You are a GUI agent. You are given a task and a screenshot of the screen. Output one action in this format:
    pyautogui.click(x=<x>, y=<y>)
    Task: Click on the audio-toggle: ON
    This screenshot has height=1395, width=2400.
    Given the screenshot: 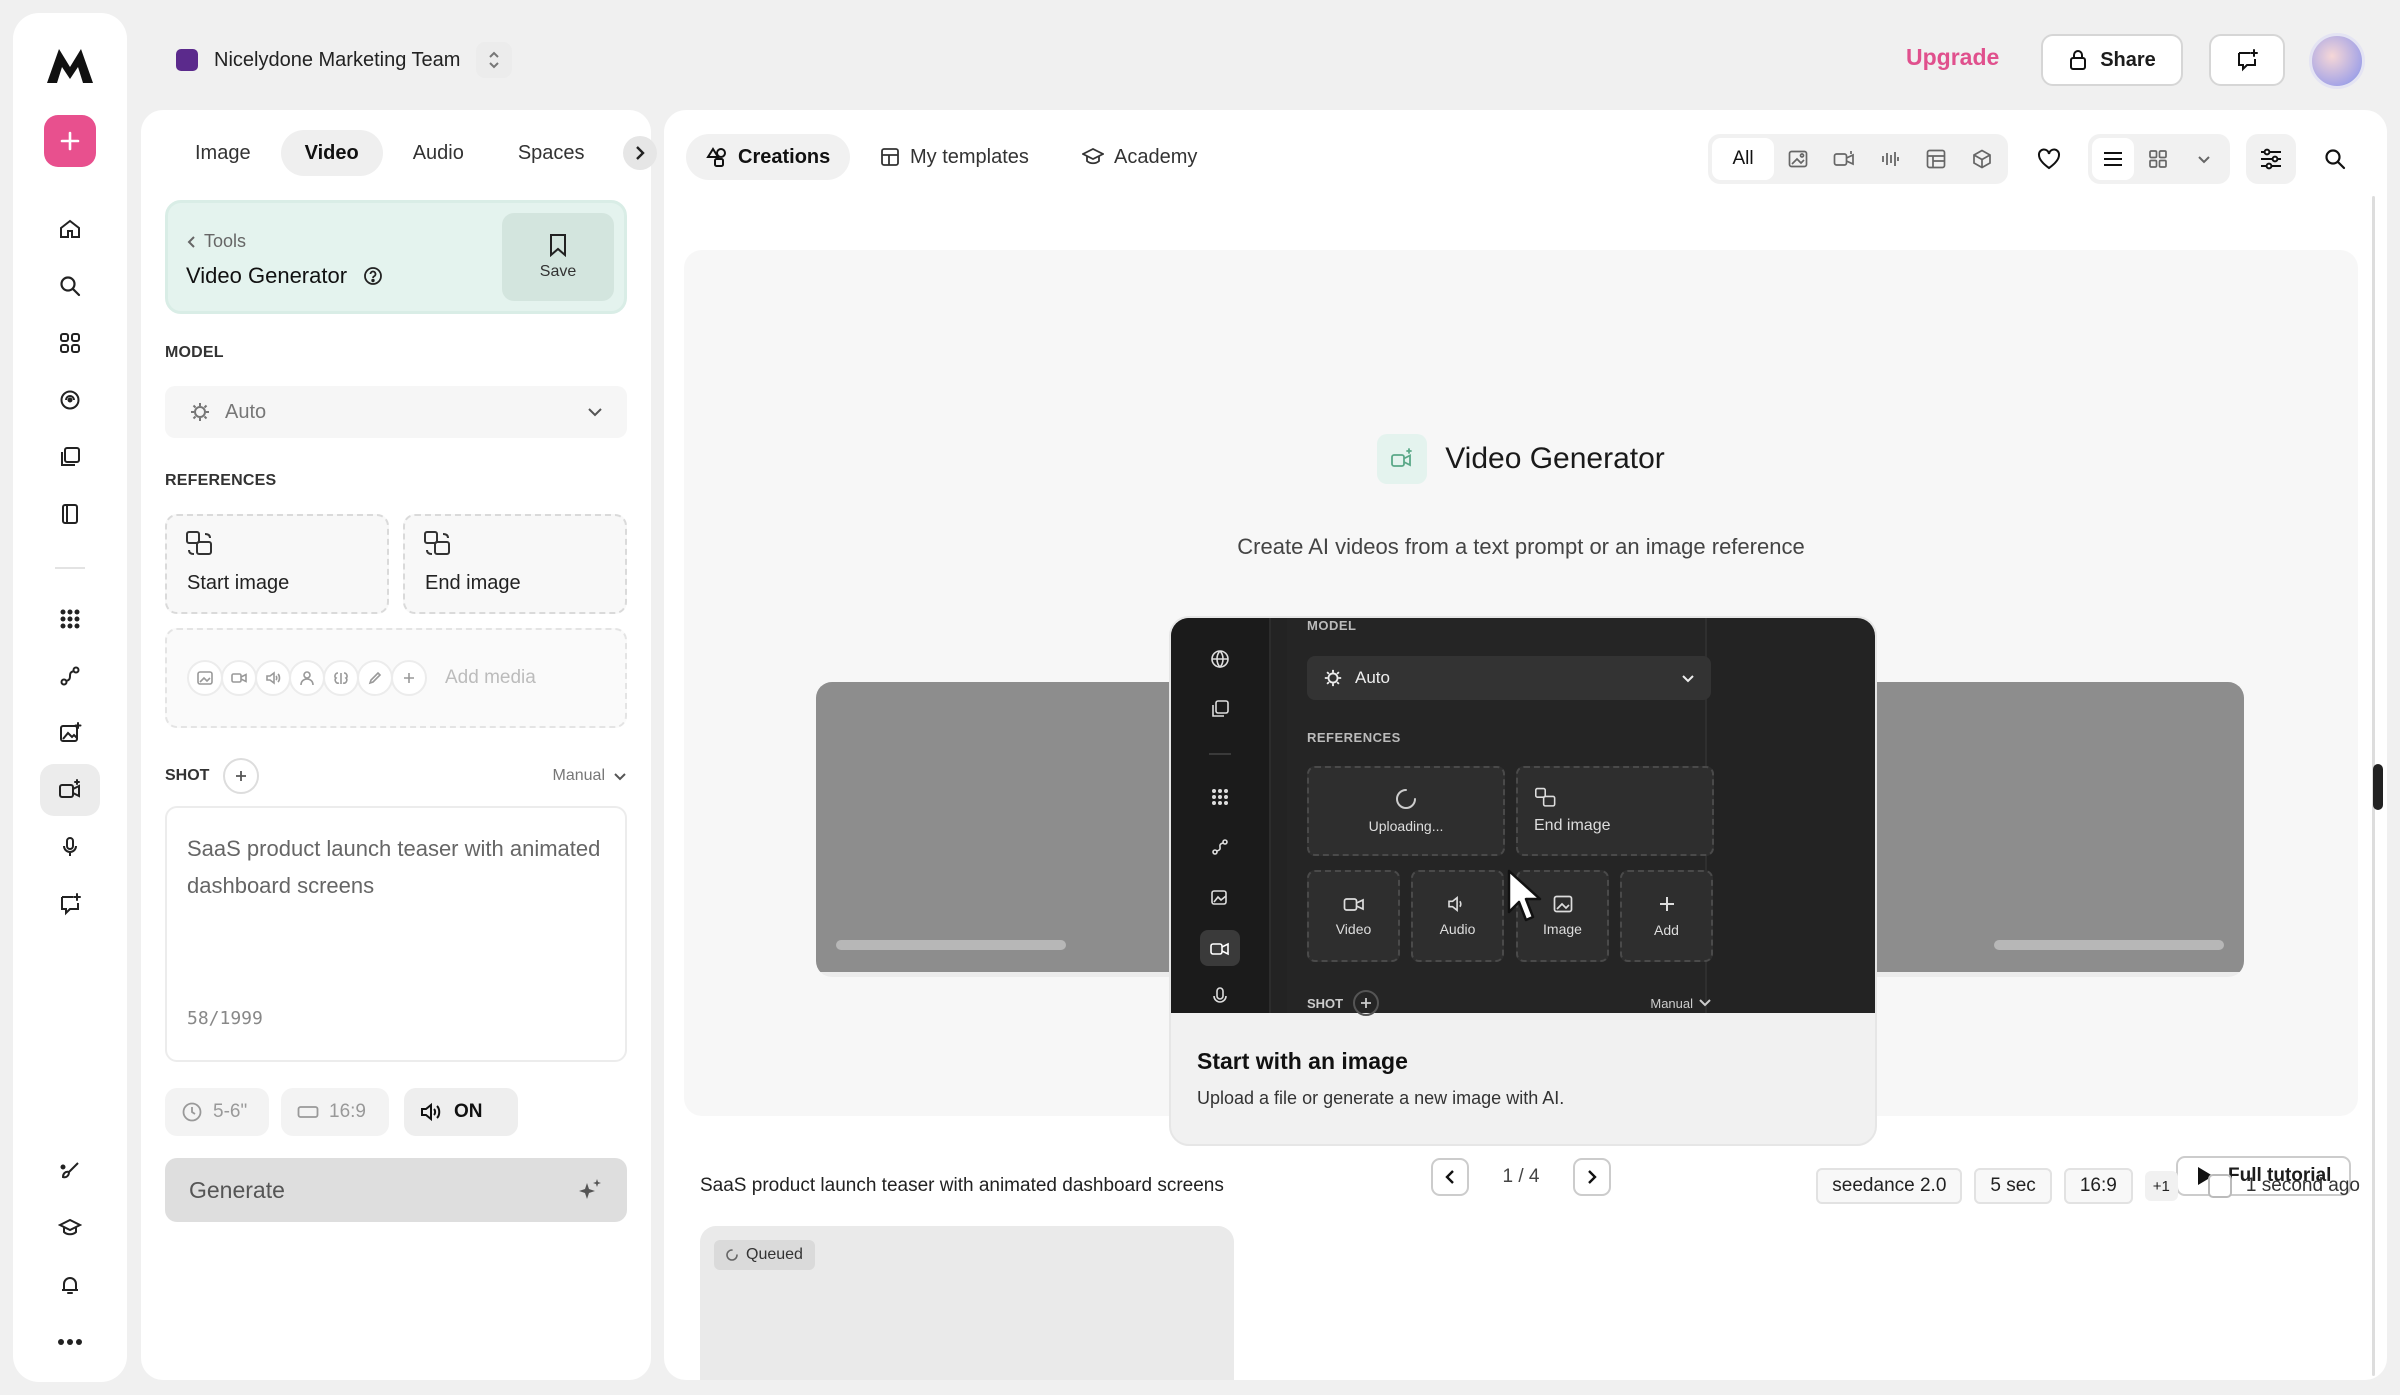 What is the action you would take?
    pyautogui.click(x=461, y=1112)
    